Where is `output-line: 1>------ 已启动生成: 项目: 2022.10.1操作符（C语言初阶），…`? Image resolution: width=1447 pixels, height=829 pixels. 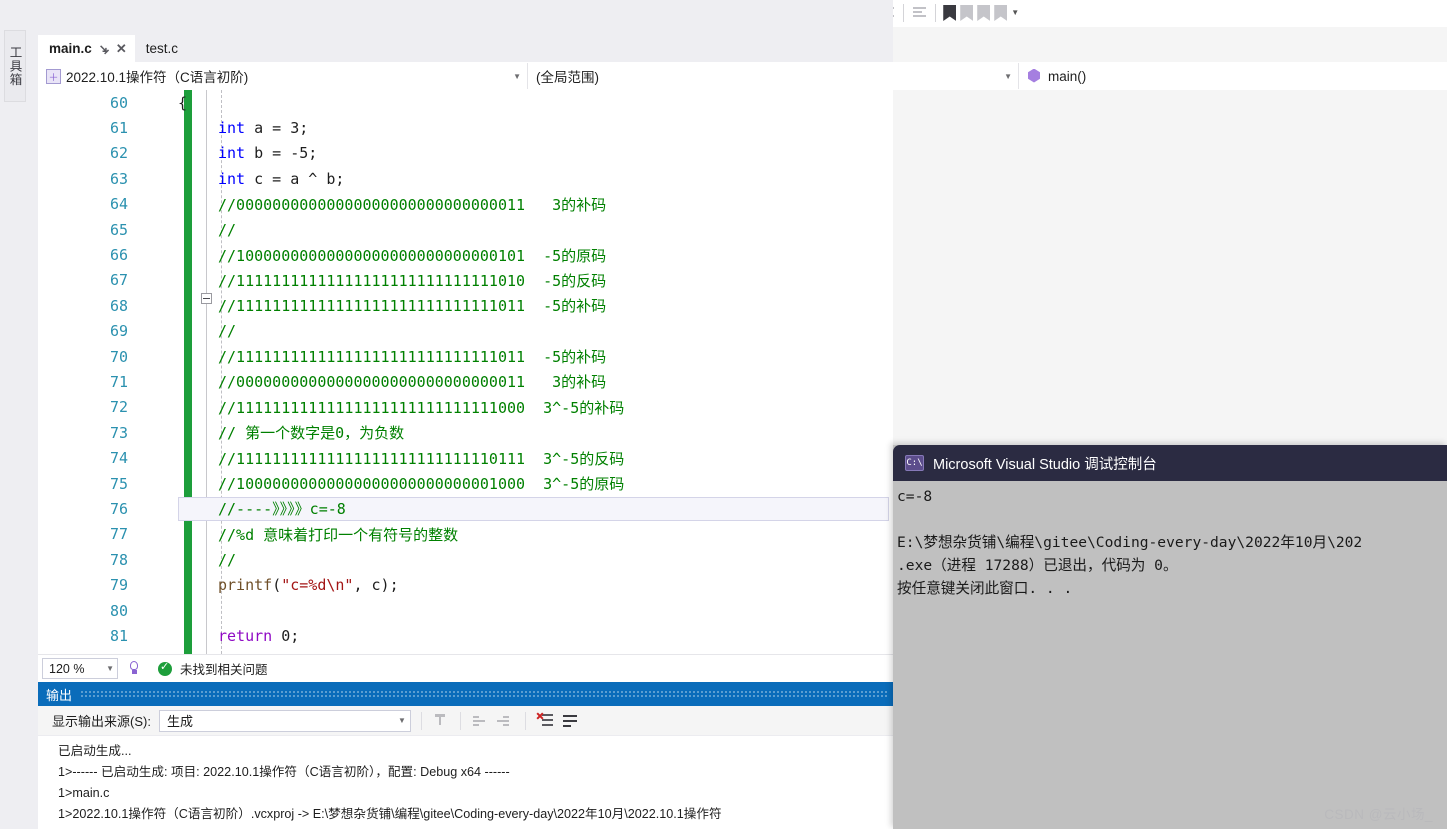 output-line: 1>------ 已启动生成: 项目: 2022.10.1操作符（C语言初阶），… is located at coordinates (284, 772).